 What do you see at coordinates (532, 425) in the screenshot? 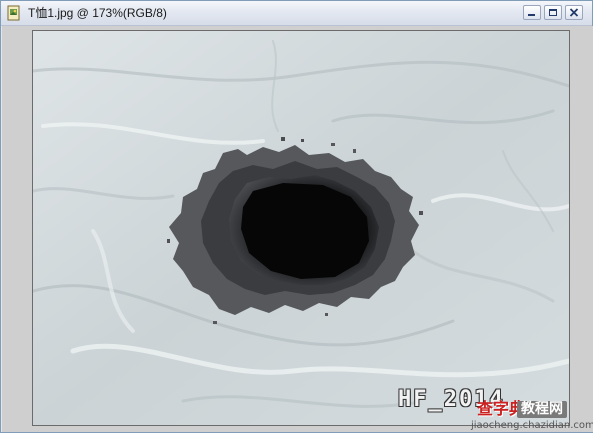
I see `site-url: jiaocheng.chazidian.com` at bounding box center [532, 425].